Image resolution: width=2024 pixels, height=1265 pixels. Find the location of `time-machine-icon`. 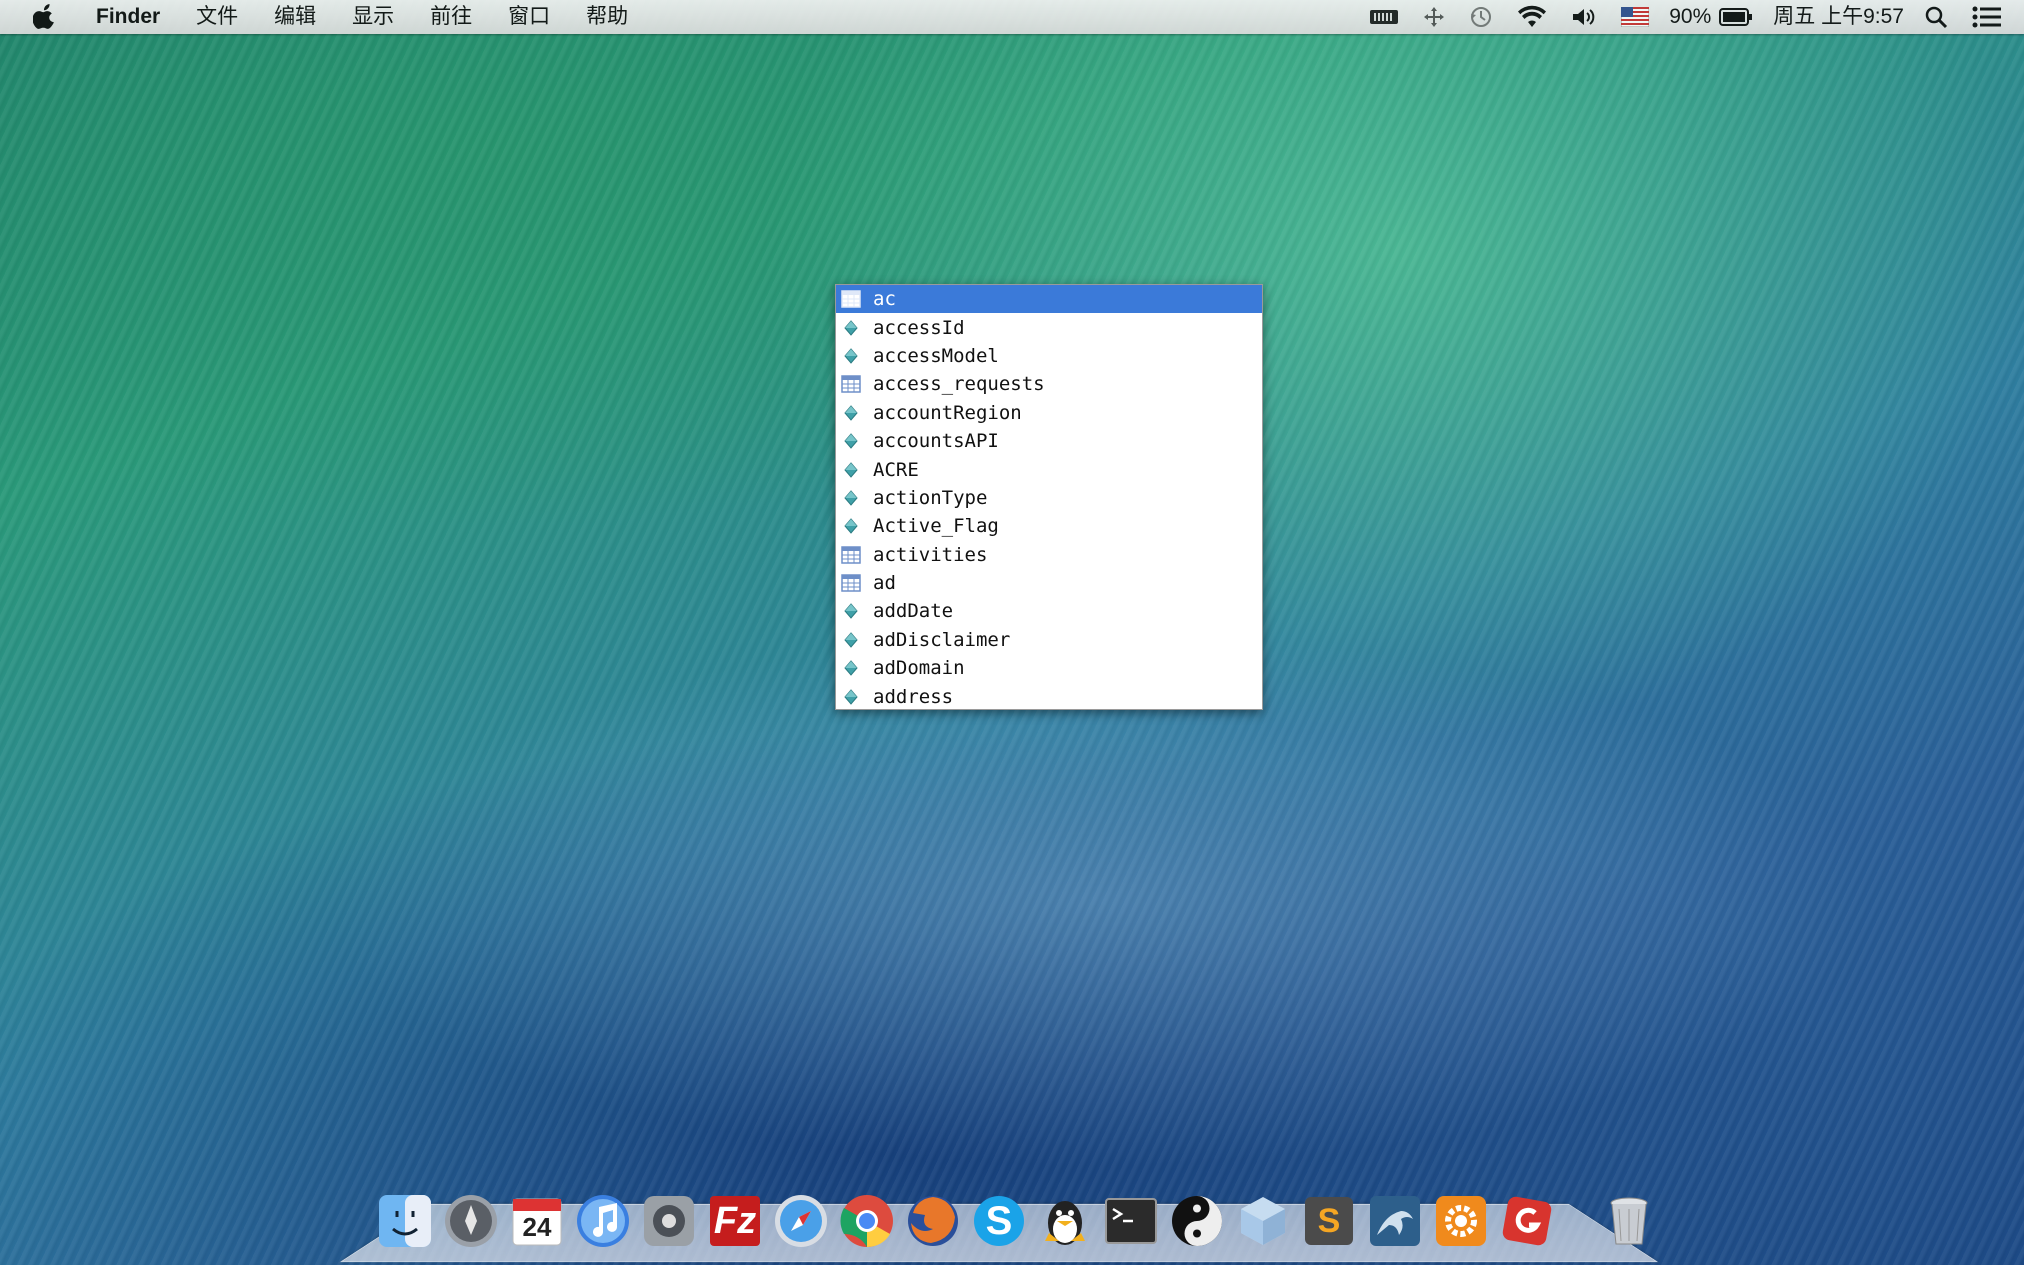

time-machine-icon is located at coordinates (1481, 17).